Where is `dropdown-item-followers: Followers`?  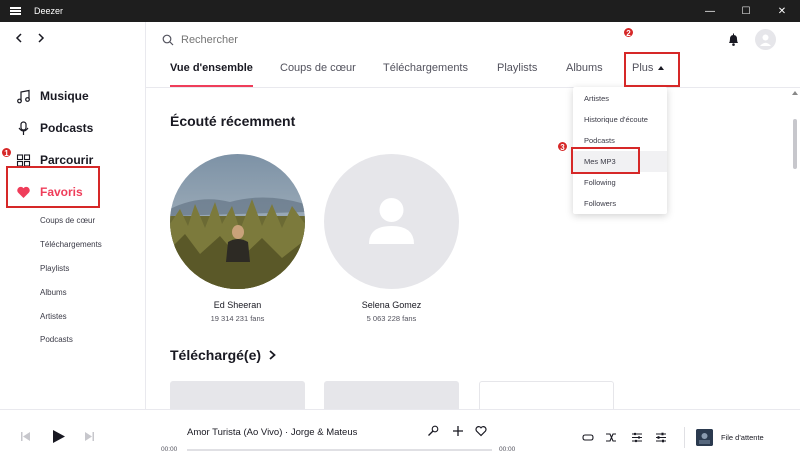
dropdown-item-followers: Followers is located at coordinates (620, 203).